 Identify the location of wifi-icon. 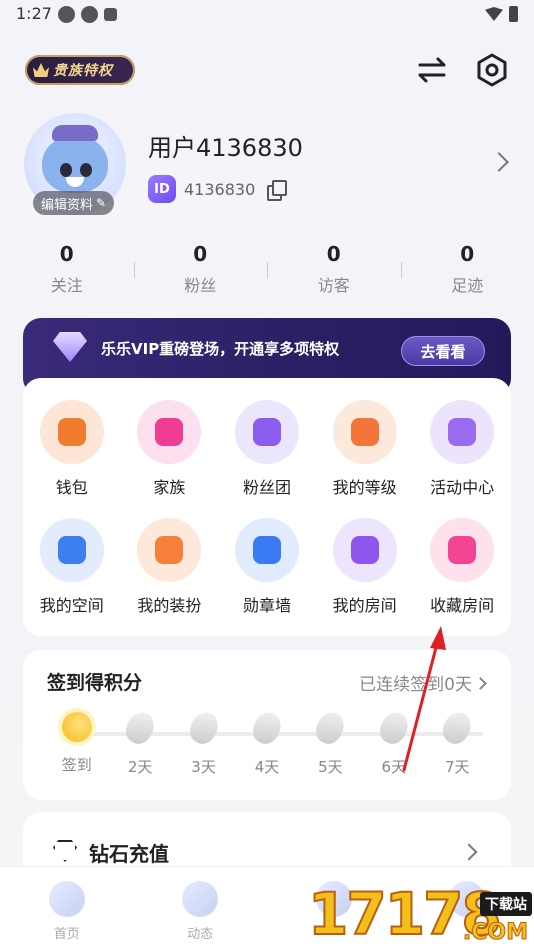
(494, 14).